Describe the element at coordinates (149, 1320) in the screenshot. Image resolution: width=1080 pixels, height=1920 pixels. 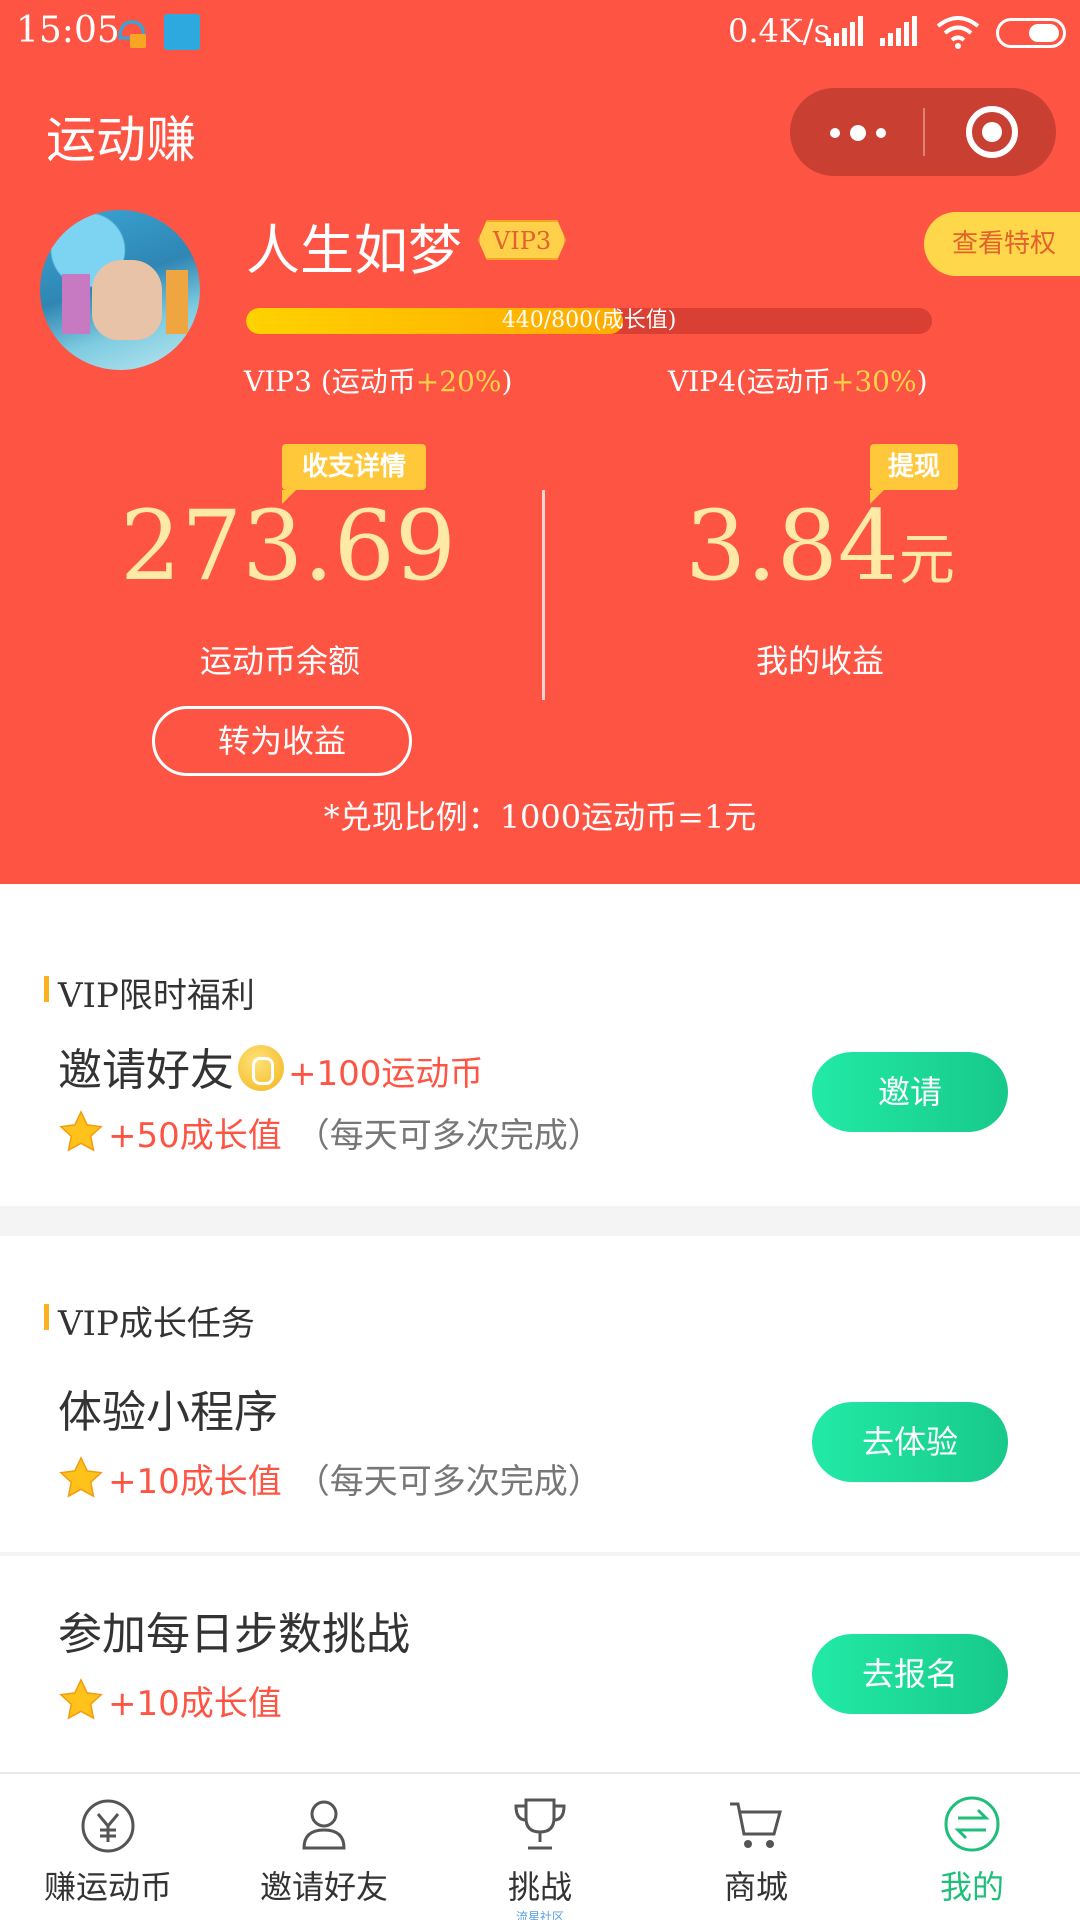
I see `section-title: VIP成长任务` at that location.